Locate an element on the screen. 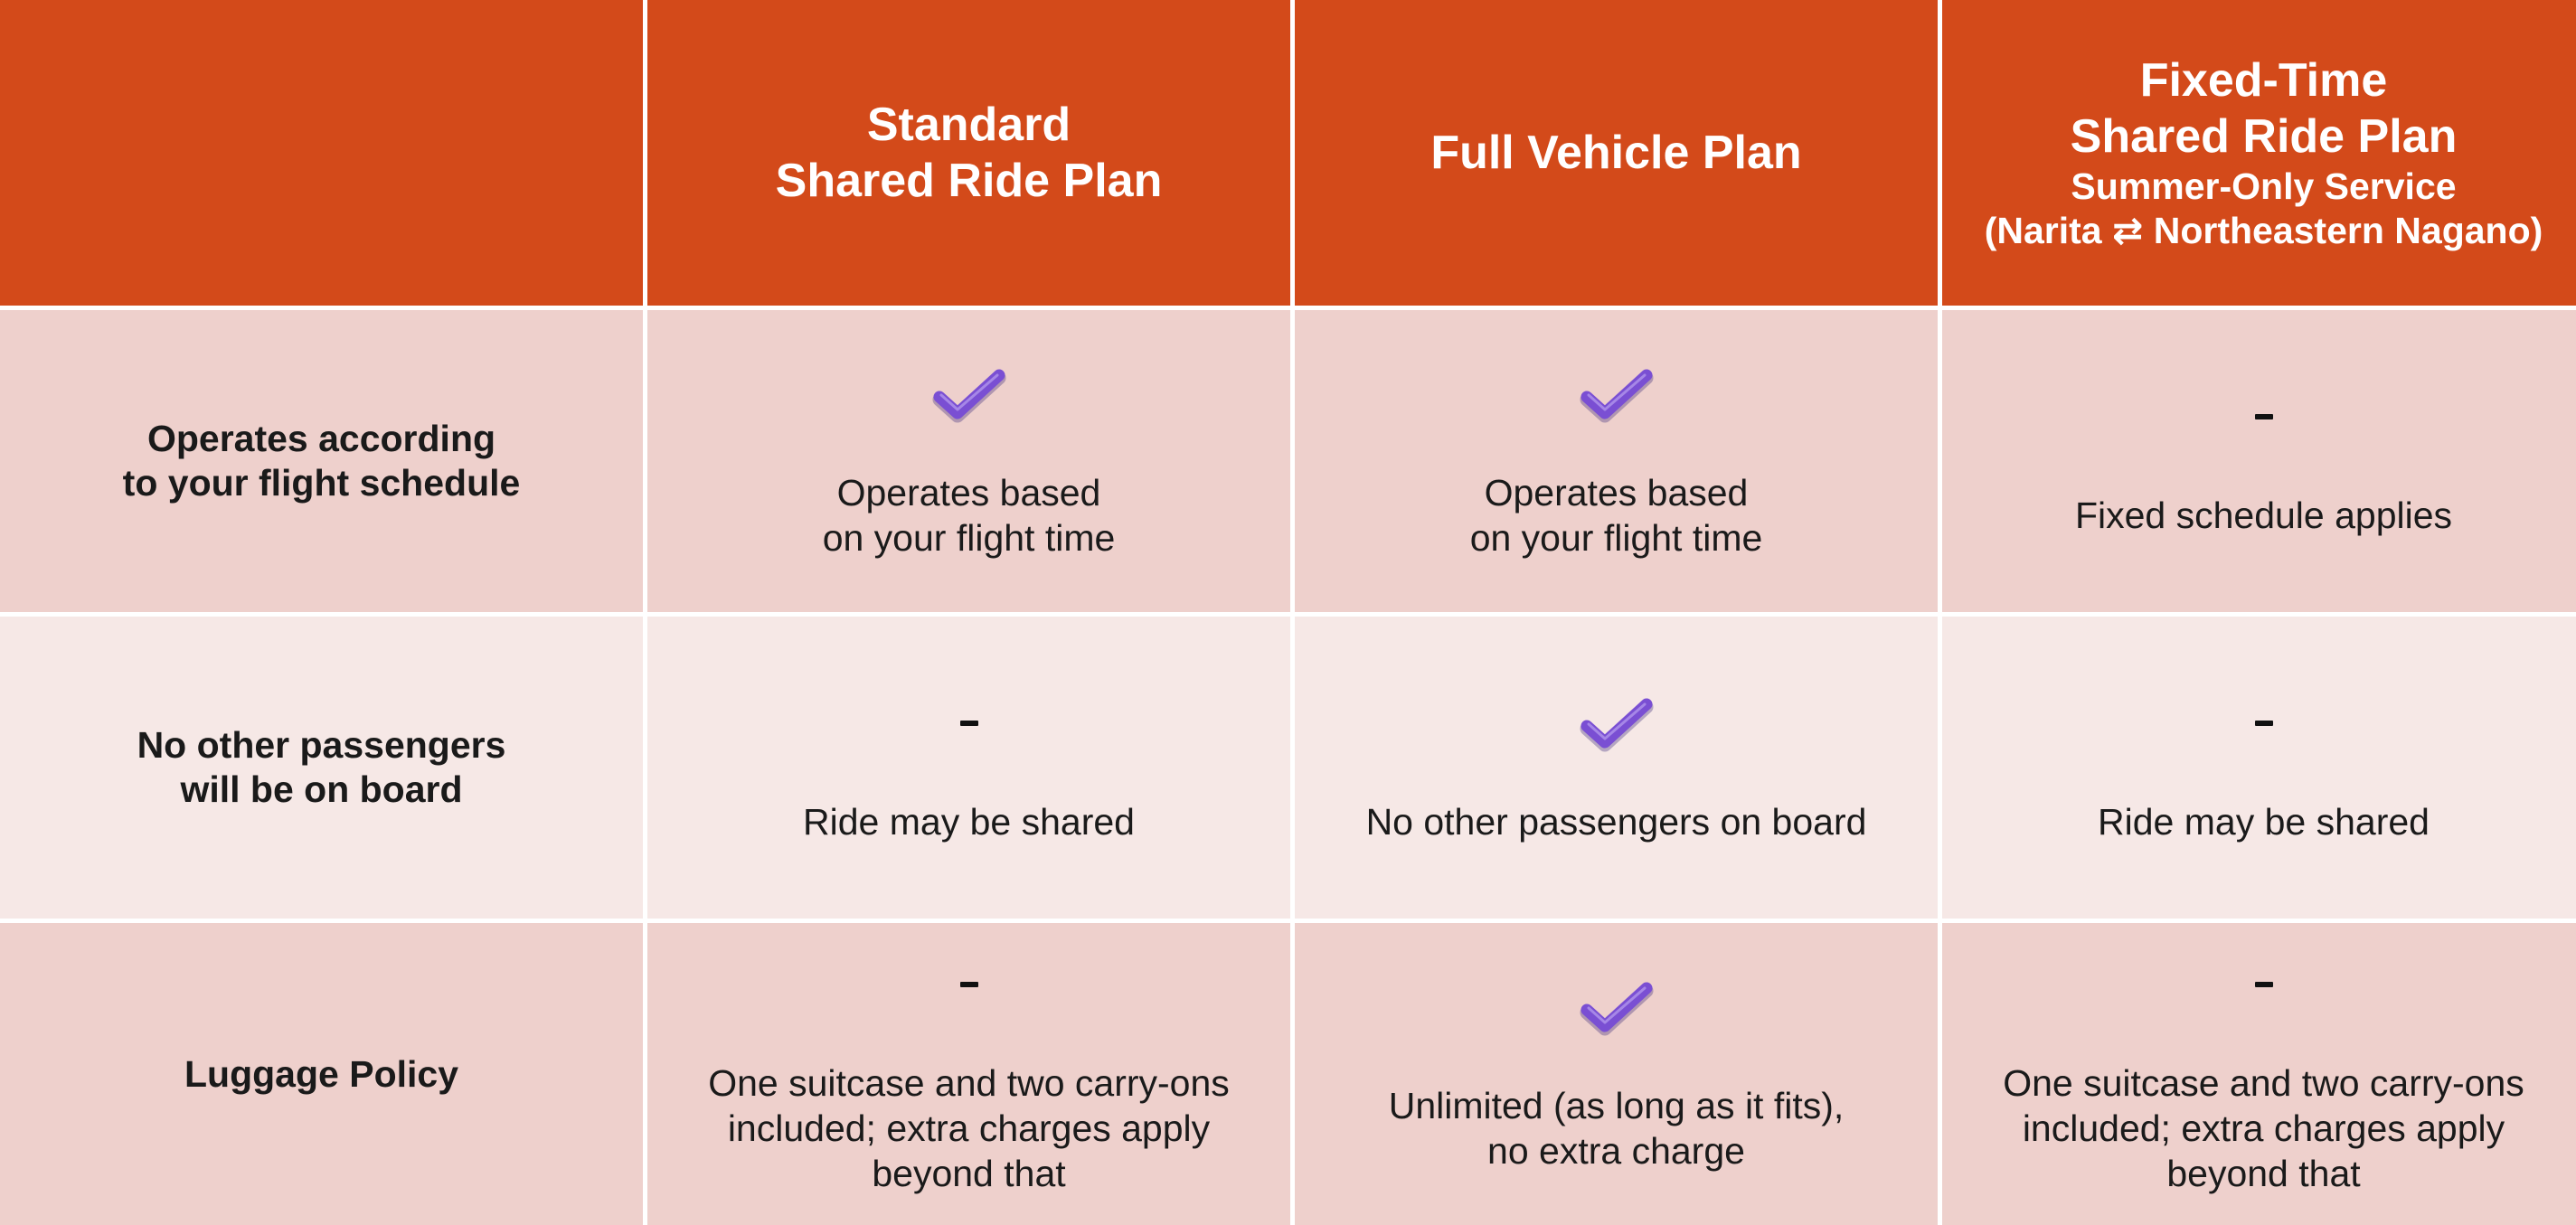  header-full-vehicle-plan: Full Vehicle Plan is located at coordinates (1616, 153).